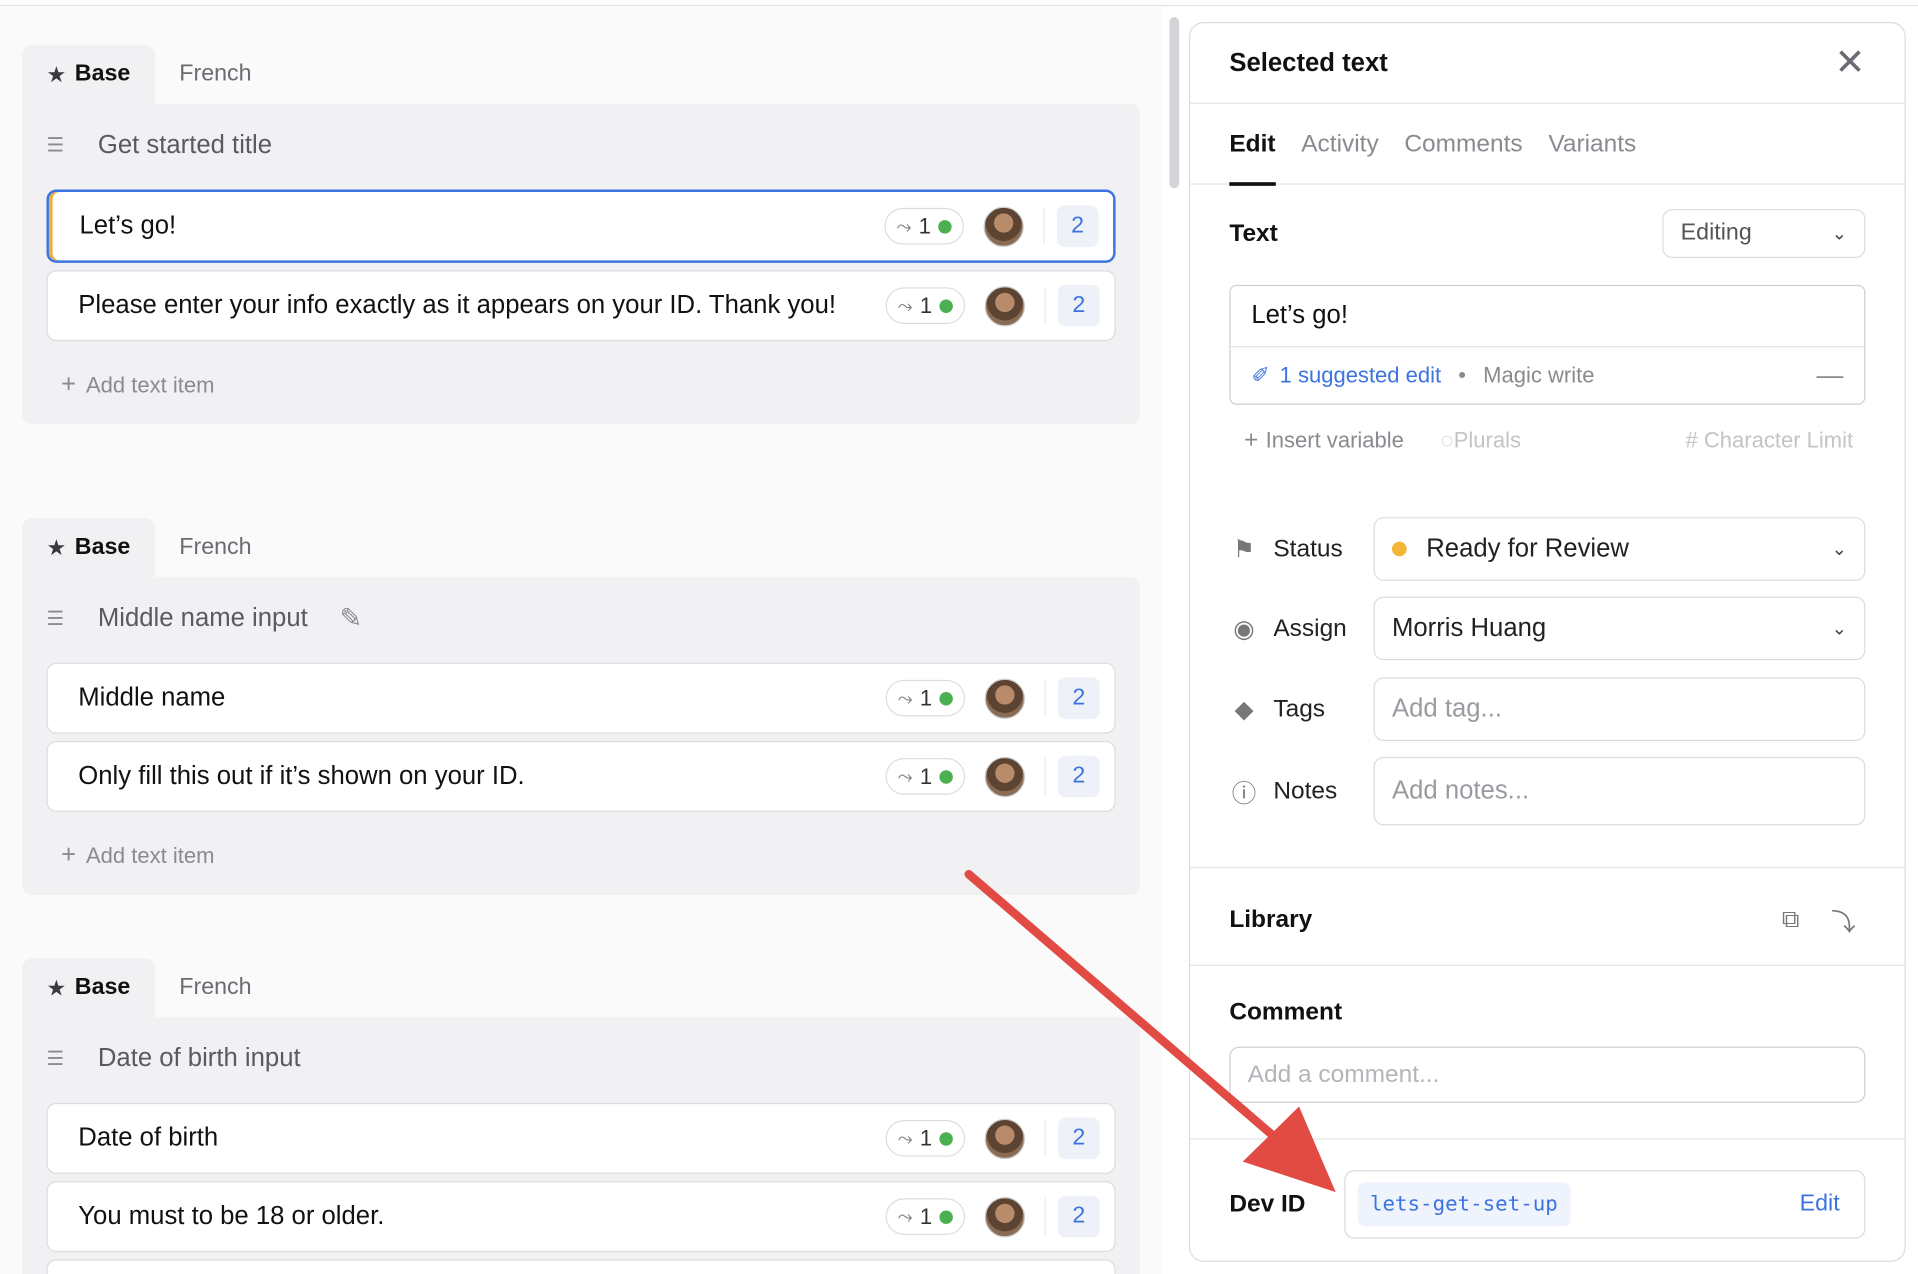 Image resolution: width=1918 pixels, height=1274 pixels. Describe the element at coordinates (231, 1216) in the screenshot. I see `text-item-value: You must to be 18 or older.` at that location.